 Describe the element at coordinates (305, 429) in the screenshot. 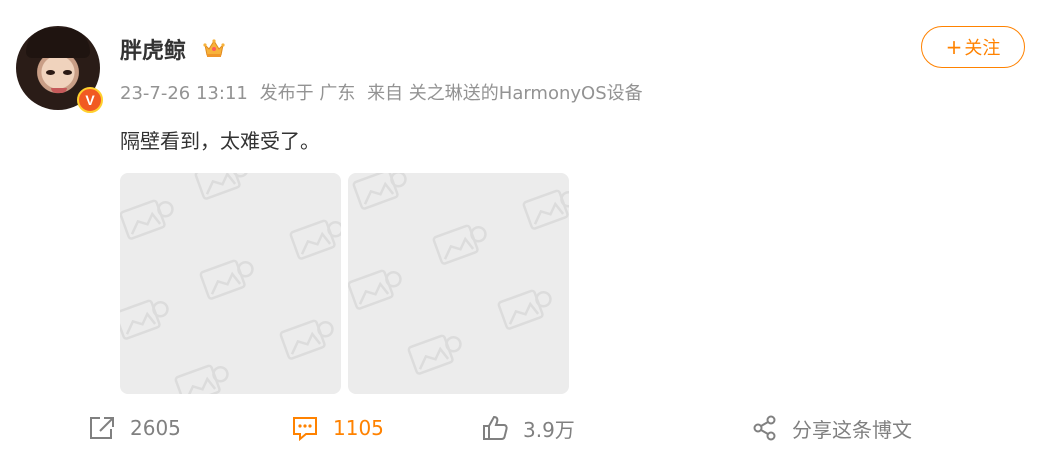

I see `comment-icon` at that location.